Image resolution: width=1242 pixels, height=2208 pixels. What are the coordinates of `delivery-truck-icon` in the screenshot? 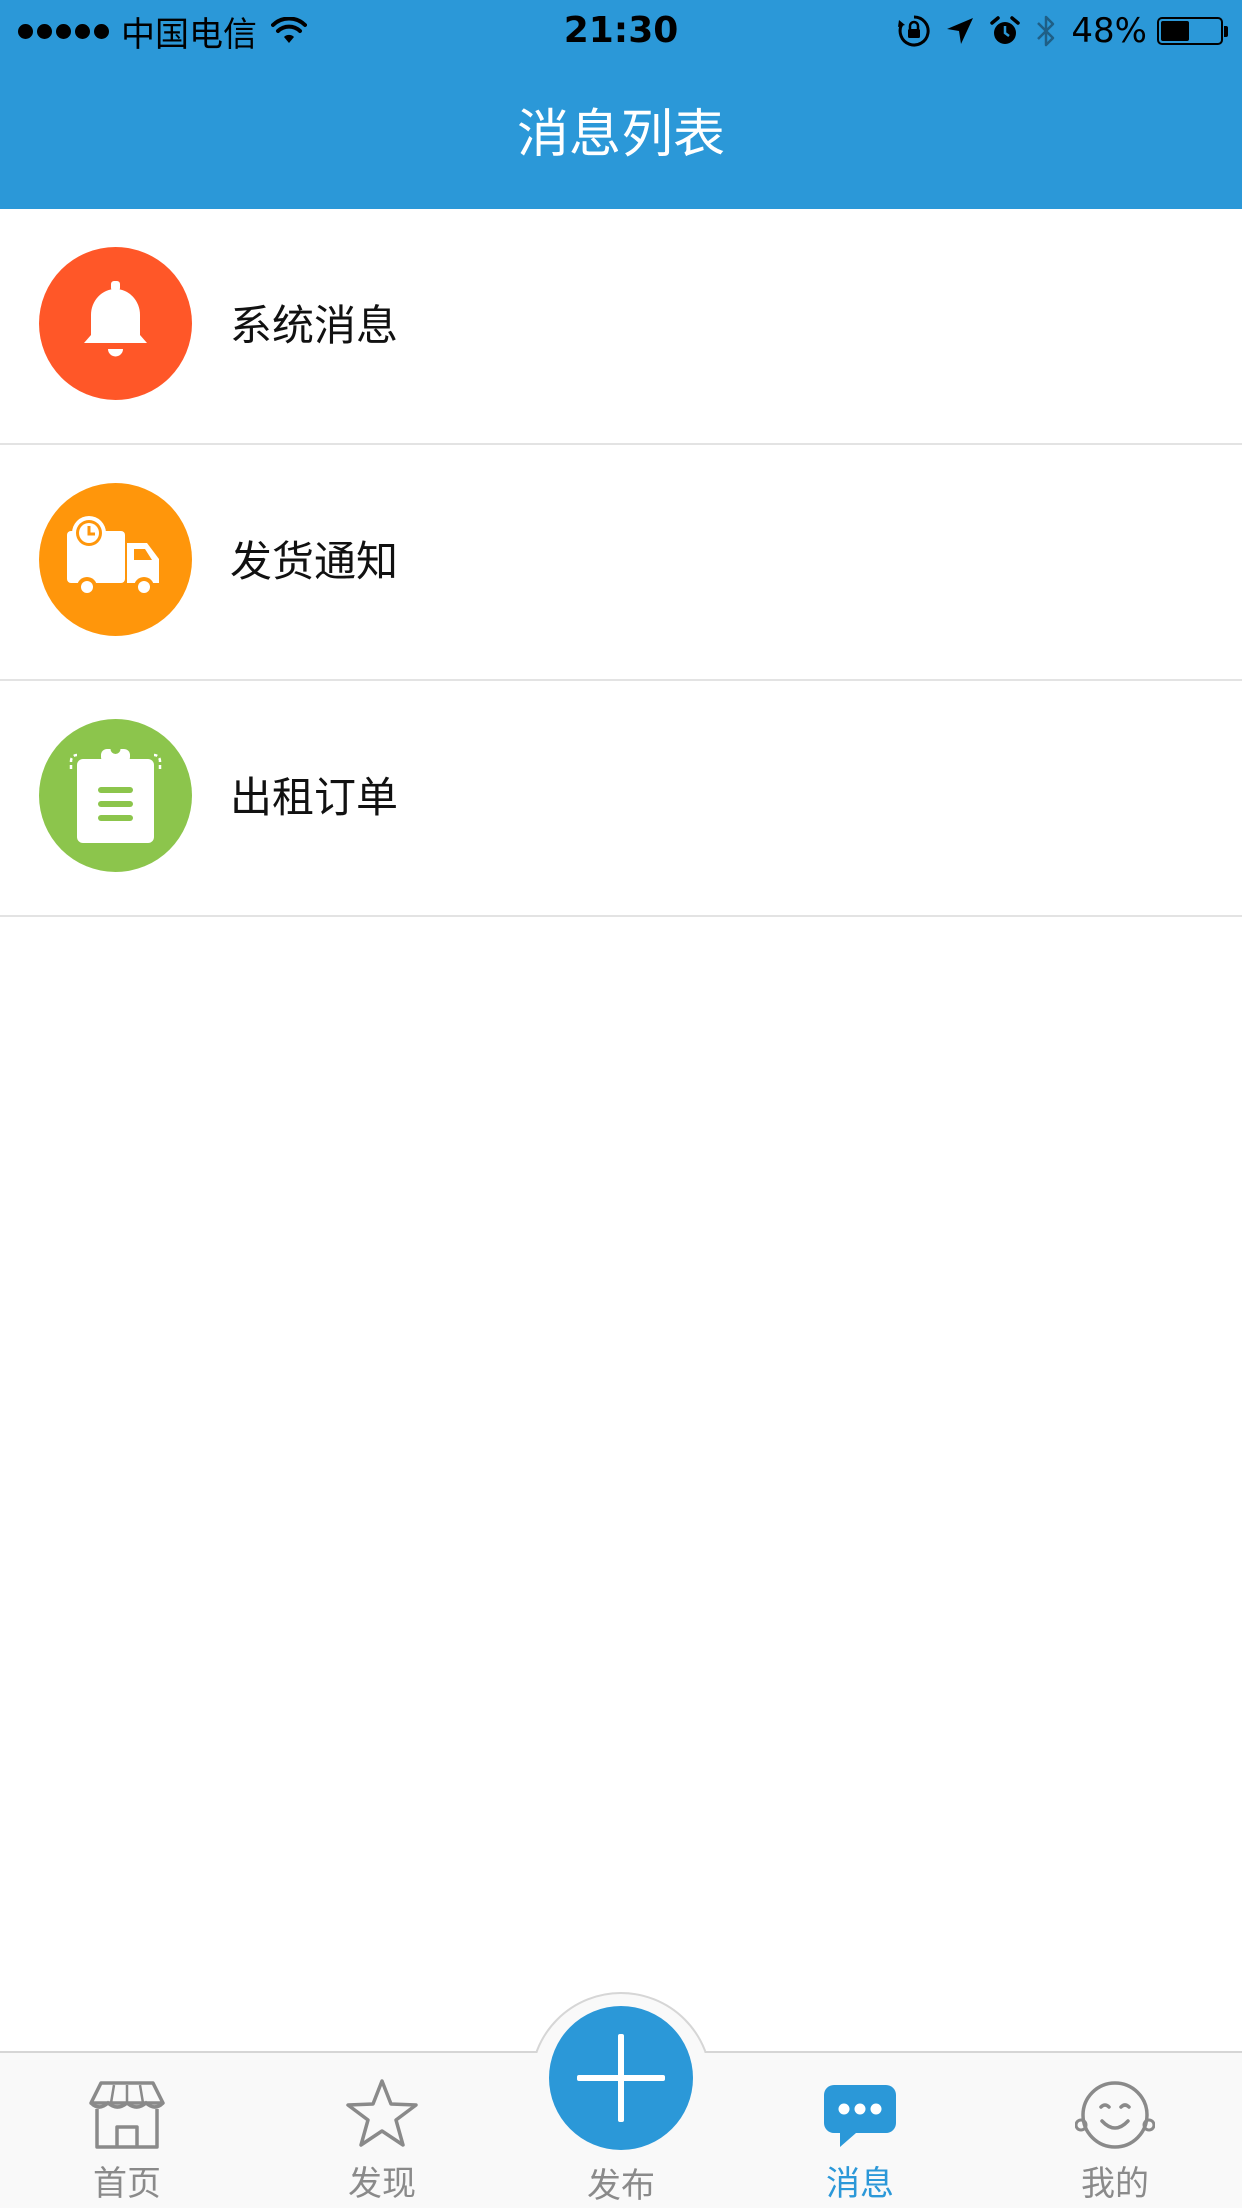 It's located at (115, 559).